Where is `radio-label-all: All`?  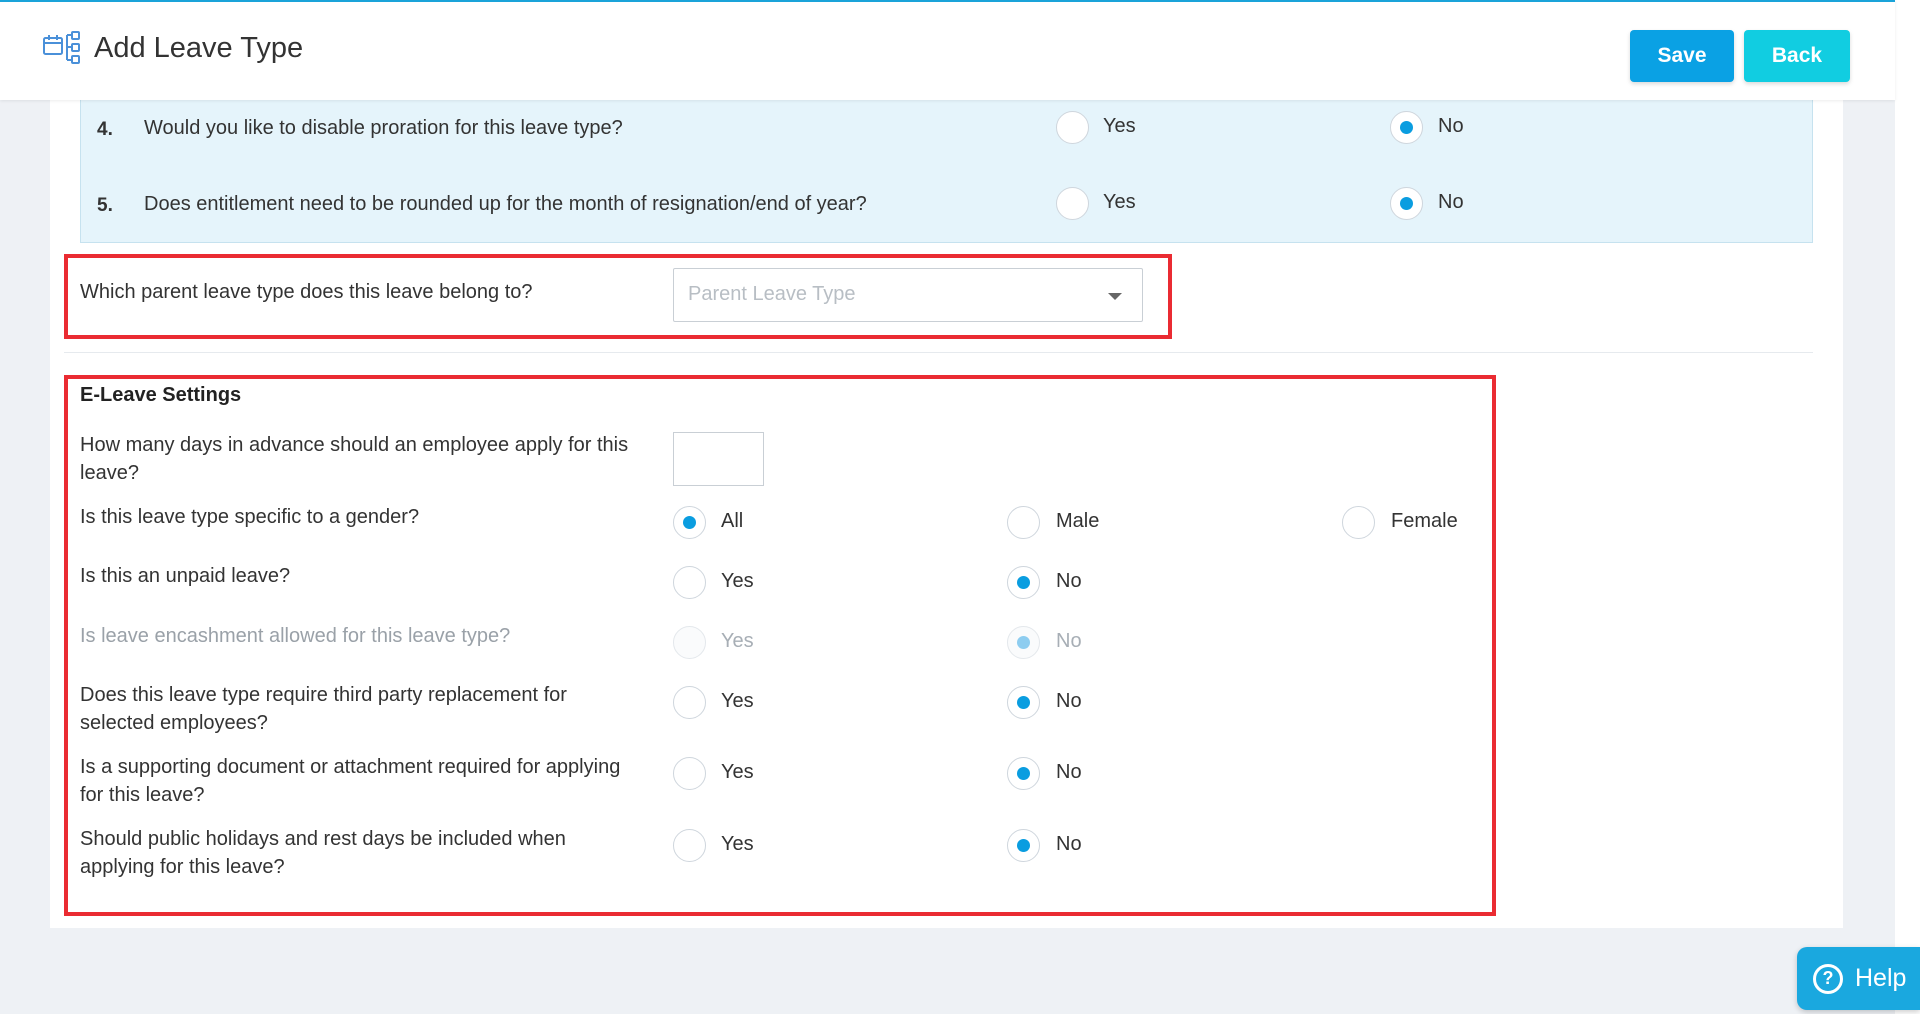
radio-label-all: All is located at coordinates (732, 521).